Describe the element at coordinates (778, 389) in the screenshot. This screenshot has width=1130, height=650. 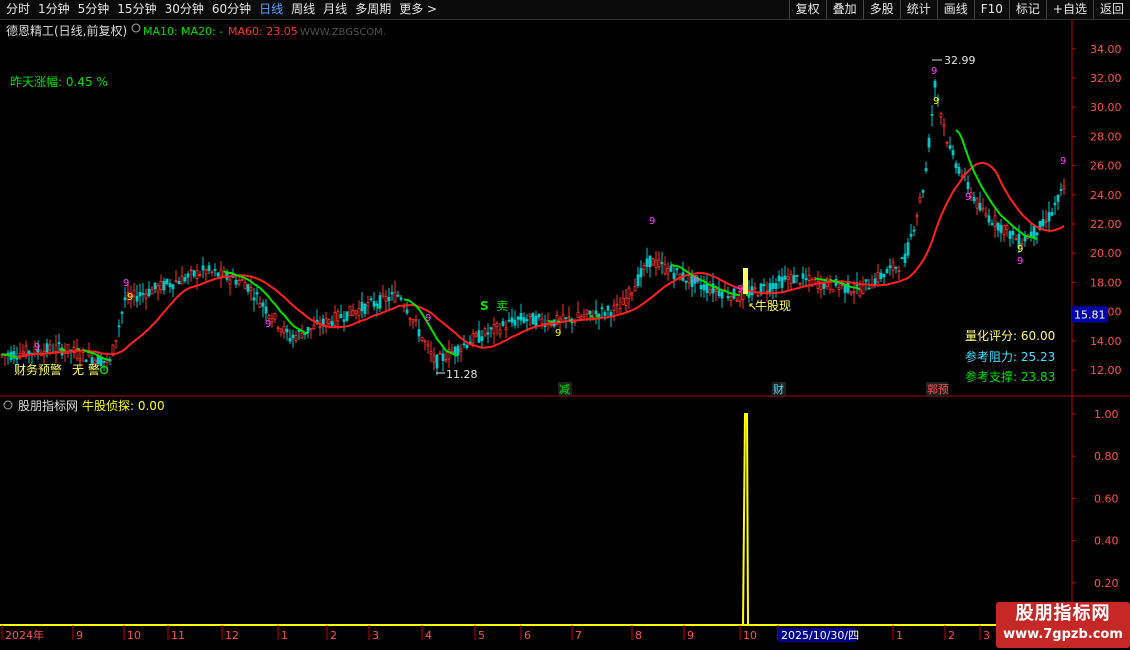
I see `event-label-1: 财` at that location.